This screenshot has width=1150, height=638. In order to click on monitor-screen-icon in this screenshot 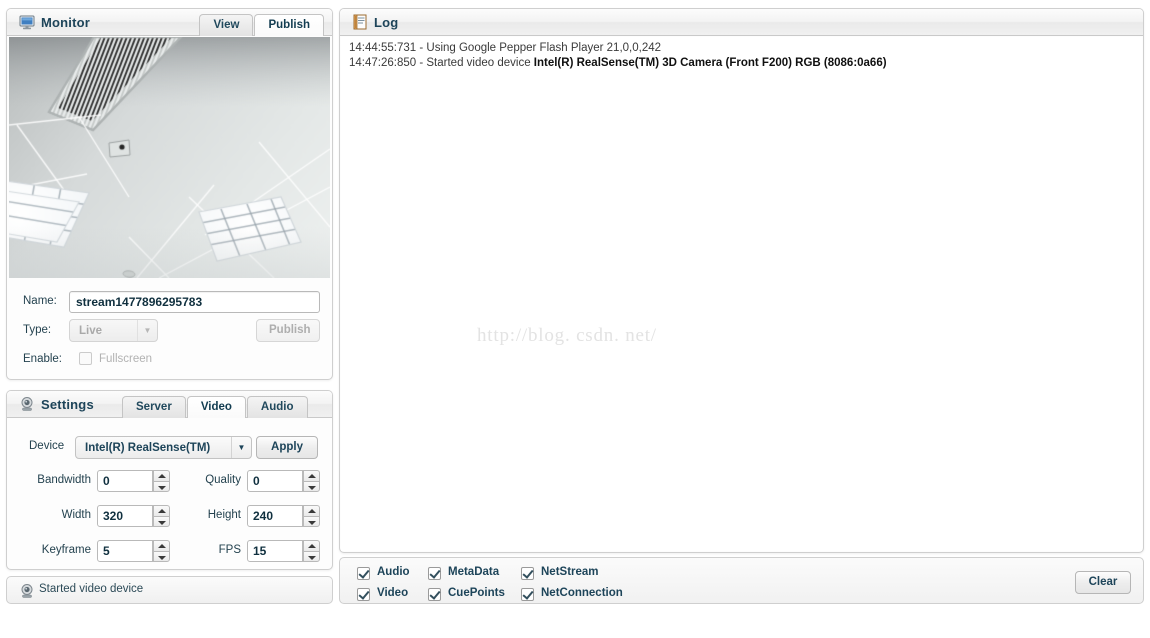, I will do `click(27, 22)`.